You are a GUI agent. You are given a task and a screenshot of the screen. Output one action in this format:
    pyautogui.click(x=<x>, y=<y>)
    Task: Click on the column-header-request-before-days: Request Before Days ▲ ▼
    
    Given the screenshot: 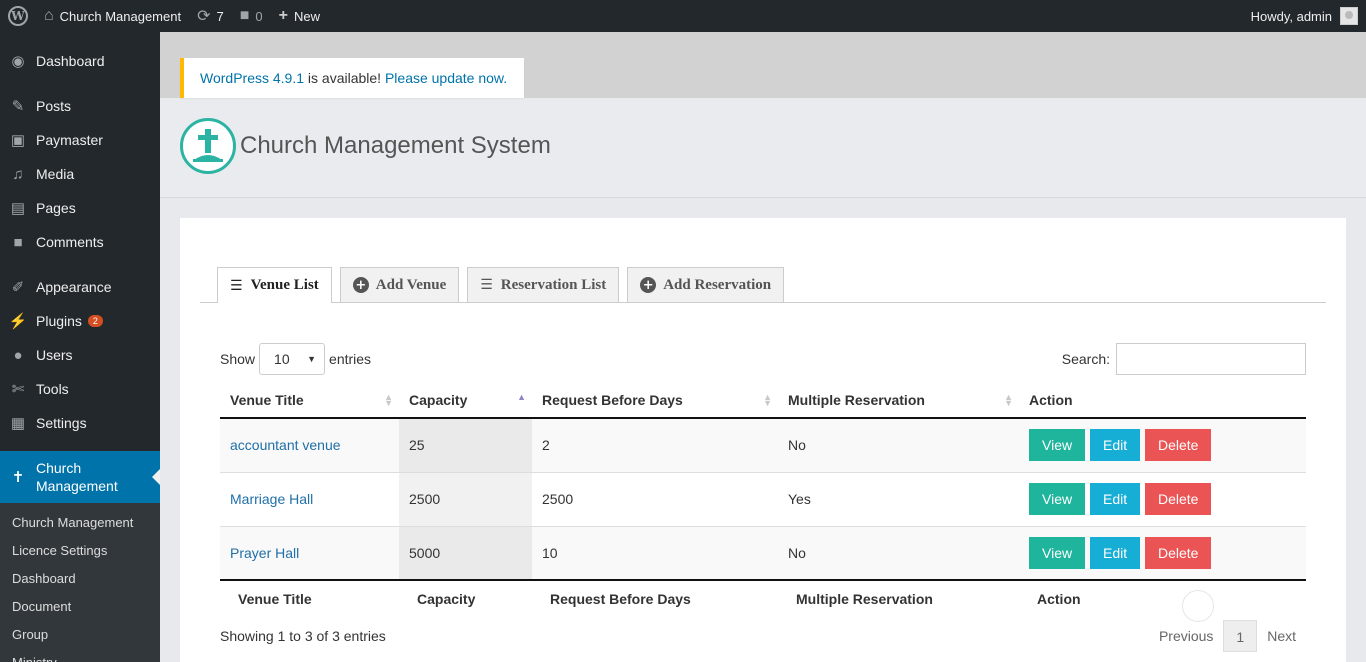 What is the action you would take?
    pyautogui.click(x=655, y=400)
    